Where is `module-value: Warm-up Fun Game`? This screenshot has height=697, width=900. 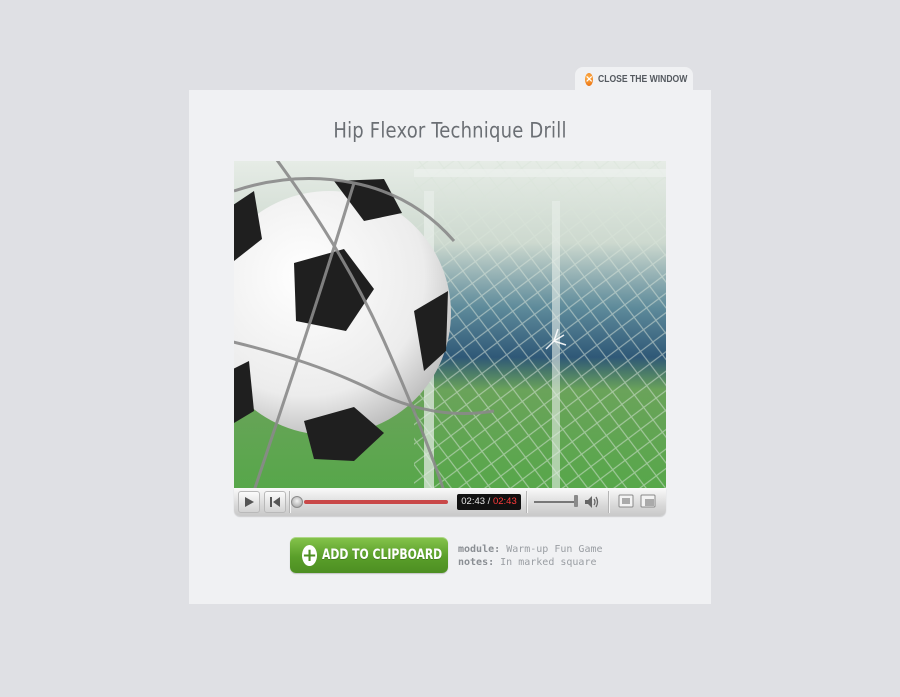
module-value: Warm-up Fun Game is located at coordinates (554, 549).